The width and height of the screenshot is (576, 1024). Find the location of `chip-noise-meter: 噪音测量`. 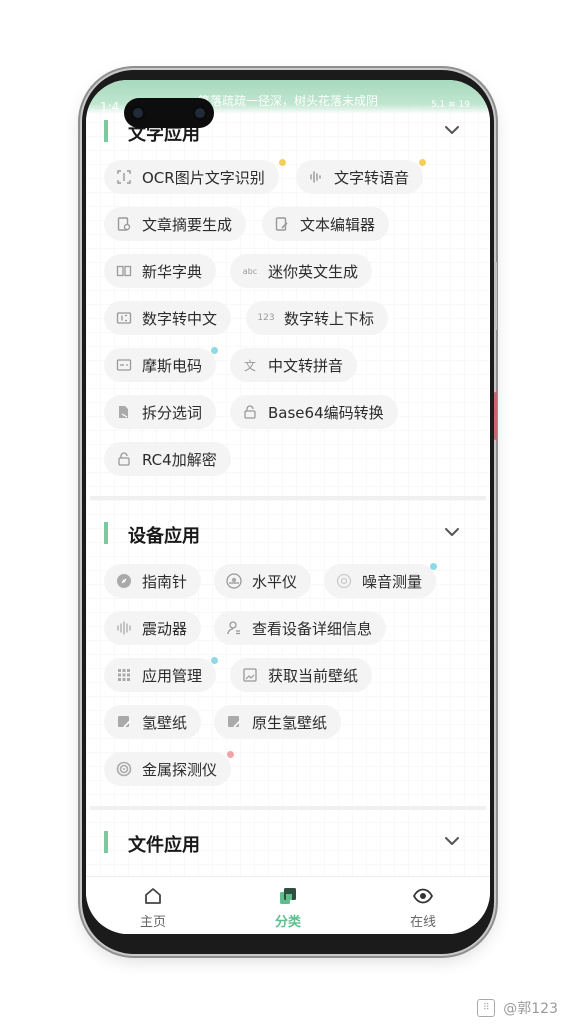

chip-noise-meter: 噪音测量 is located at coordinates (380, 581).